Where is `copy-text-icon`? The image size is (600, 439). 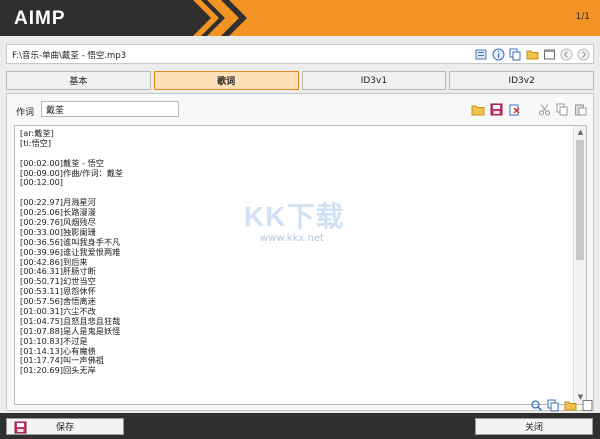
copy-text-icon is located at coordinates (562, 109).